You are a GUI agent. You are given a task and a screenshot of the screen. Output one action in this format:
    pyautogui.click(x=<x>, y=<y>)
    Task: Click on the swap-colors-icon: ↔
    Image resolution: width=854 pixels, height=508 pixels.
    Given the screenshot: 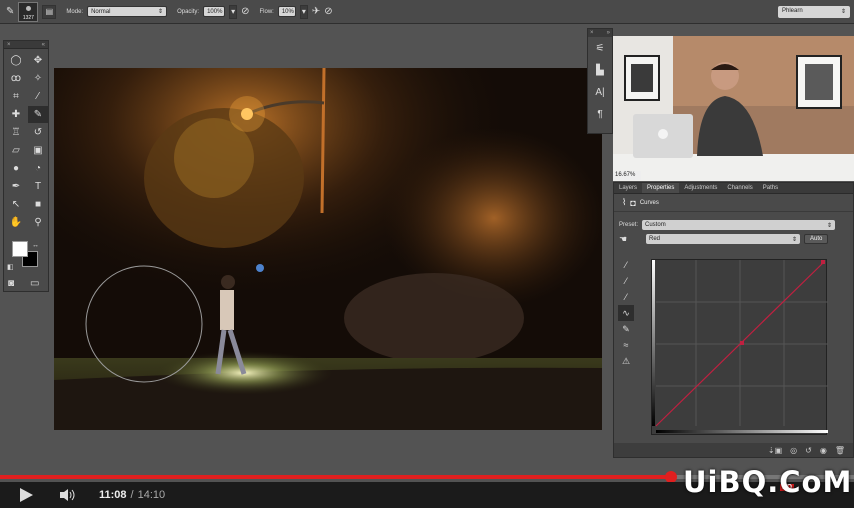 What is the action you would take?
    pyautogui.click(x=35, y=245)
    